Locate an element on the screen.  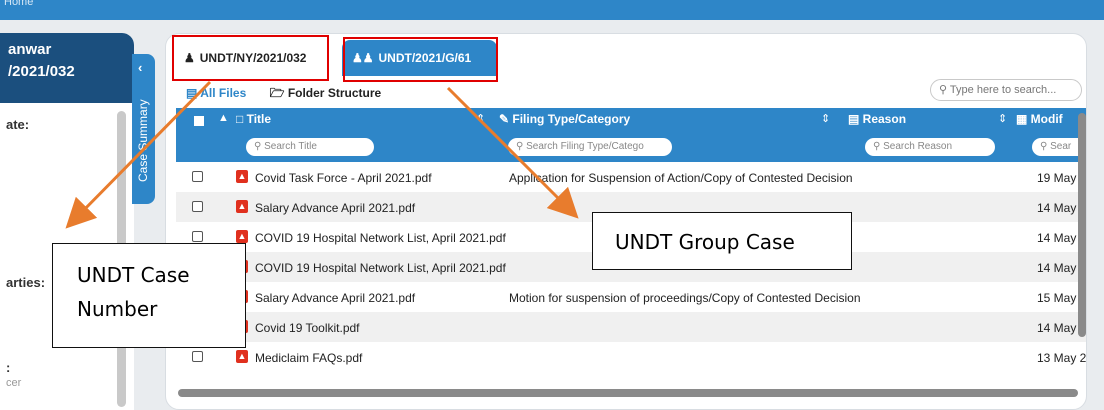
callout-case-line2: Number is located at coordinates (117, 309).